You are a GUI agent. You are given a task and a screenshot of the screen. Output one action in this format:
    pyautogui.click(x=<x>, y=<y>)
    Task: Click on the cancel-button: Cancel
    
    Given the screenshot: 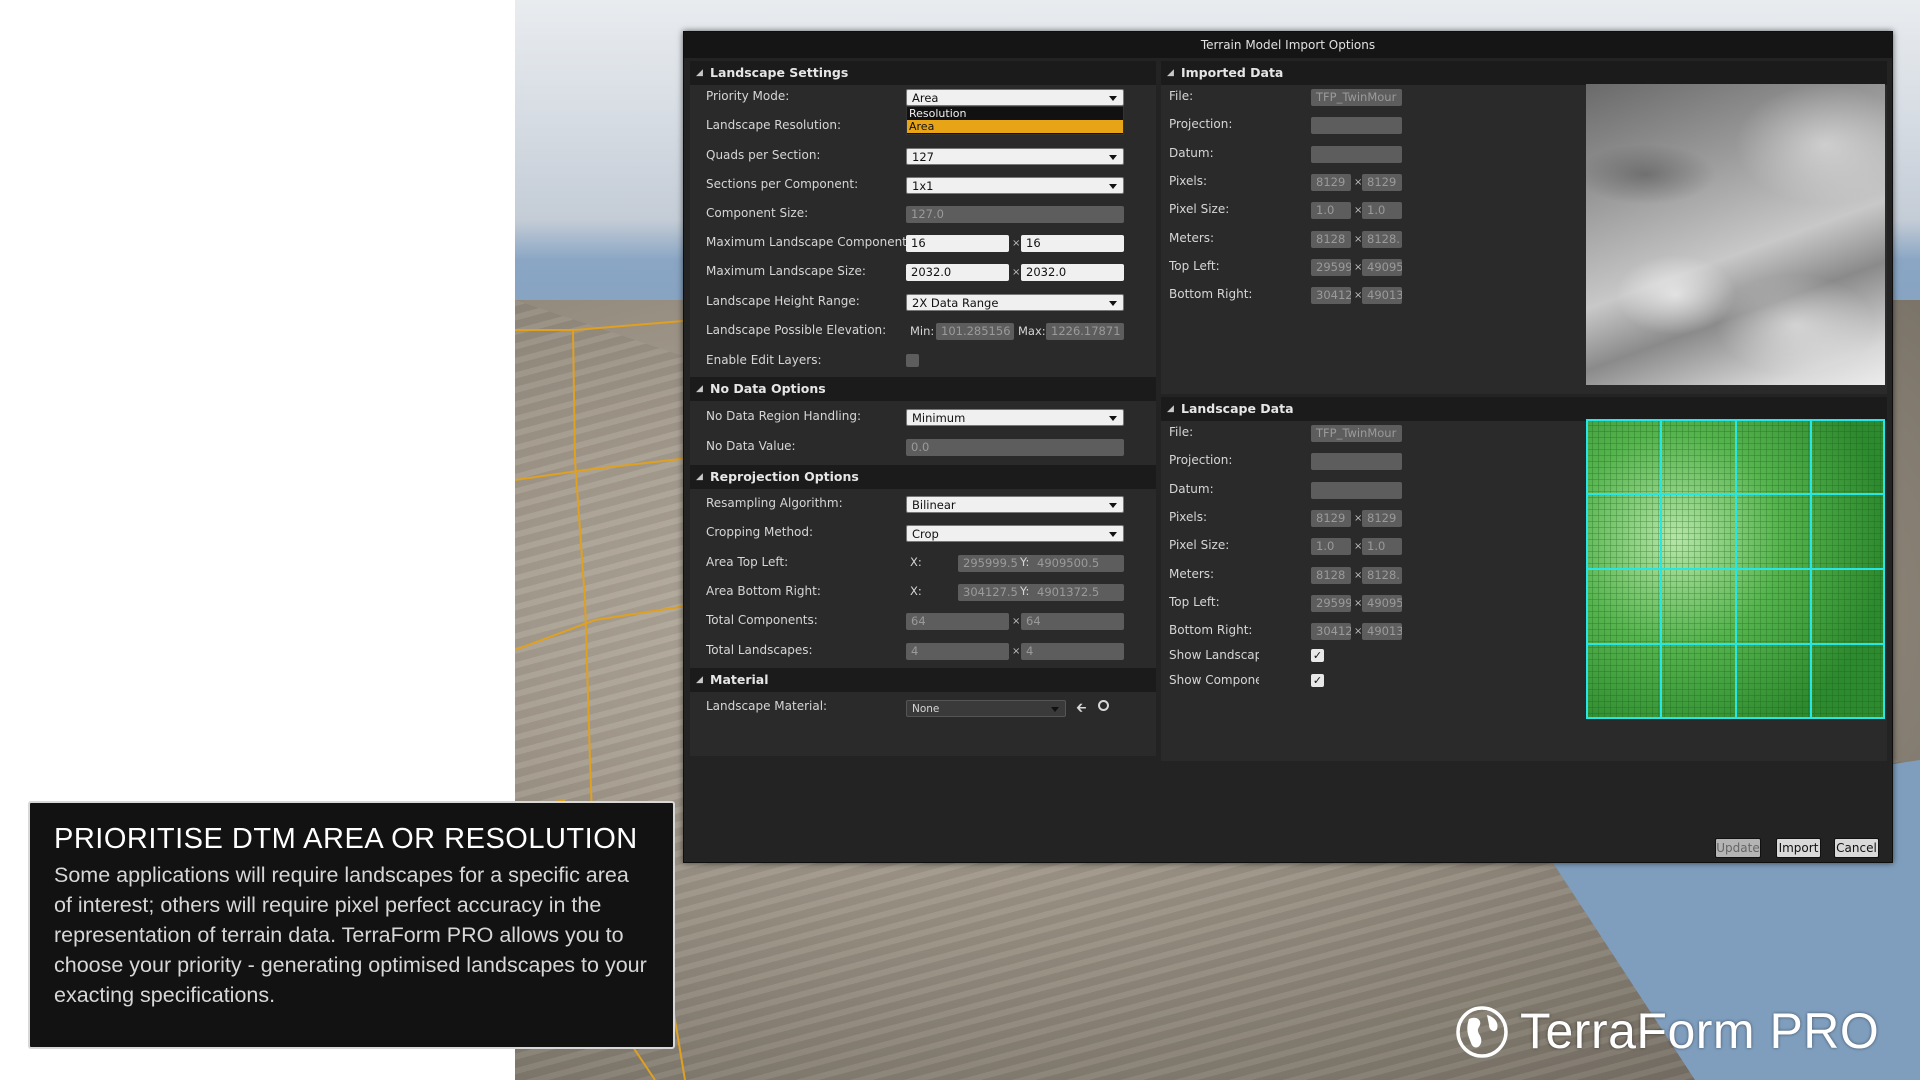 What is the action you would take?
    pyautogui.click(x=1856, y=848)
    